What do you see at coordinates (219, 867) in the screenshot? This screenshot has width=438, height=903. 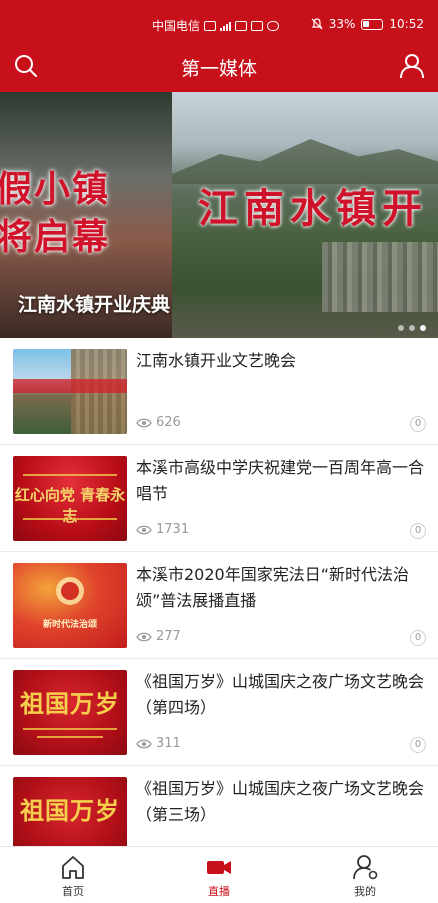 I see `video-camera-icon` at bounding box center [219, 867].